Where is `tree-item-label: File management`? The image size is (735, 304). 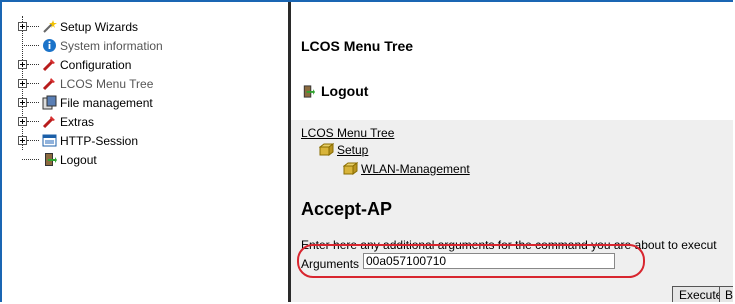
tree-item-label: File management is located at coordinates (106, 103).